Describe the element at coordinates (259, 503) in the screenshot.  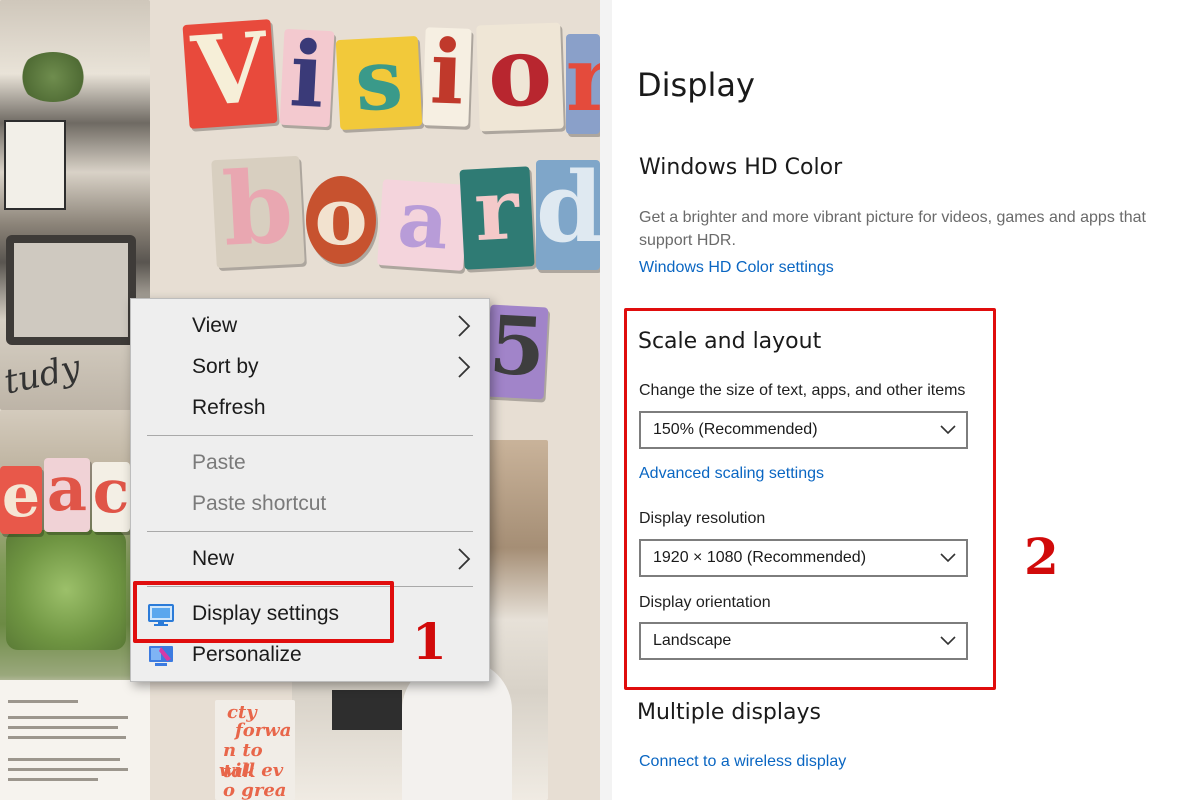
I see `menu-item-label: Paste shortcut` at that location.